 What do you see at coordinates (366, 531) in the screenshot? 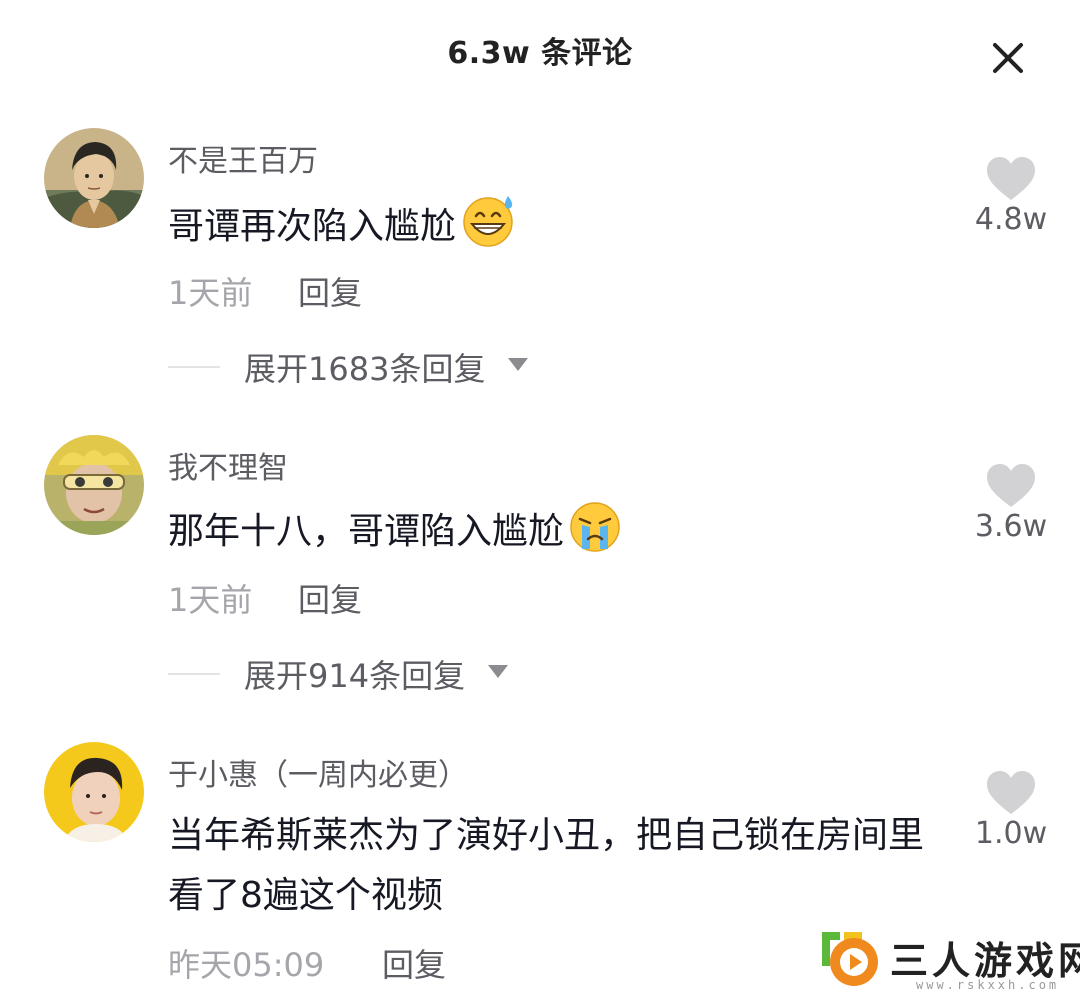
I see `comment-text-body: 那年十八，哥谭陷入尴尬` at bounding box center [366, 531].